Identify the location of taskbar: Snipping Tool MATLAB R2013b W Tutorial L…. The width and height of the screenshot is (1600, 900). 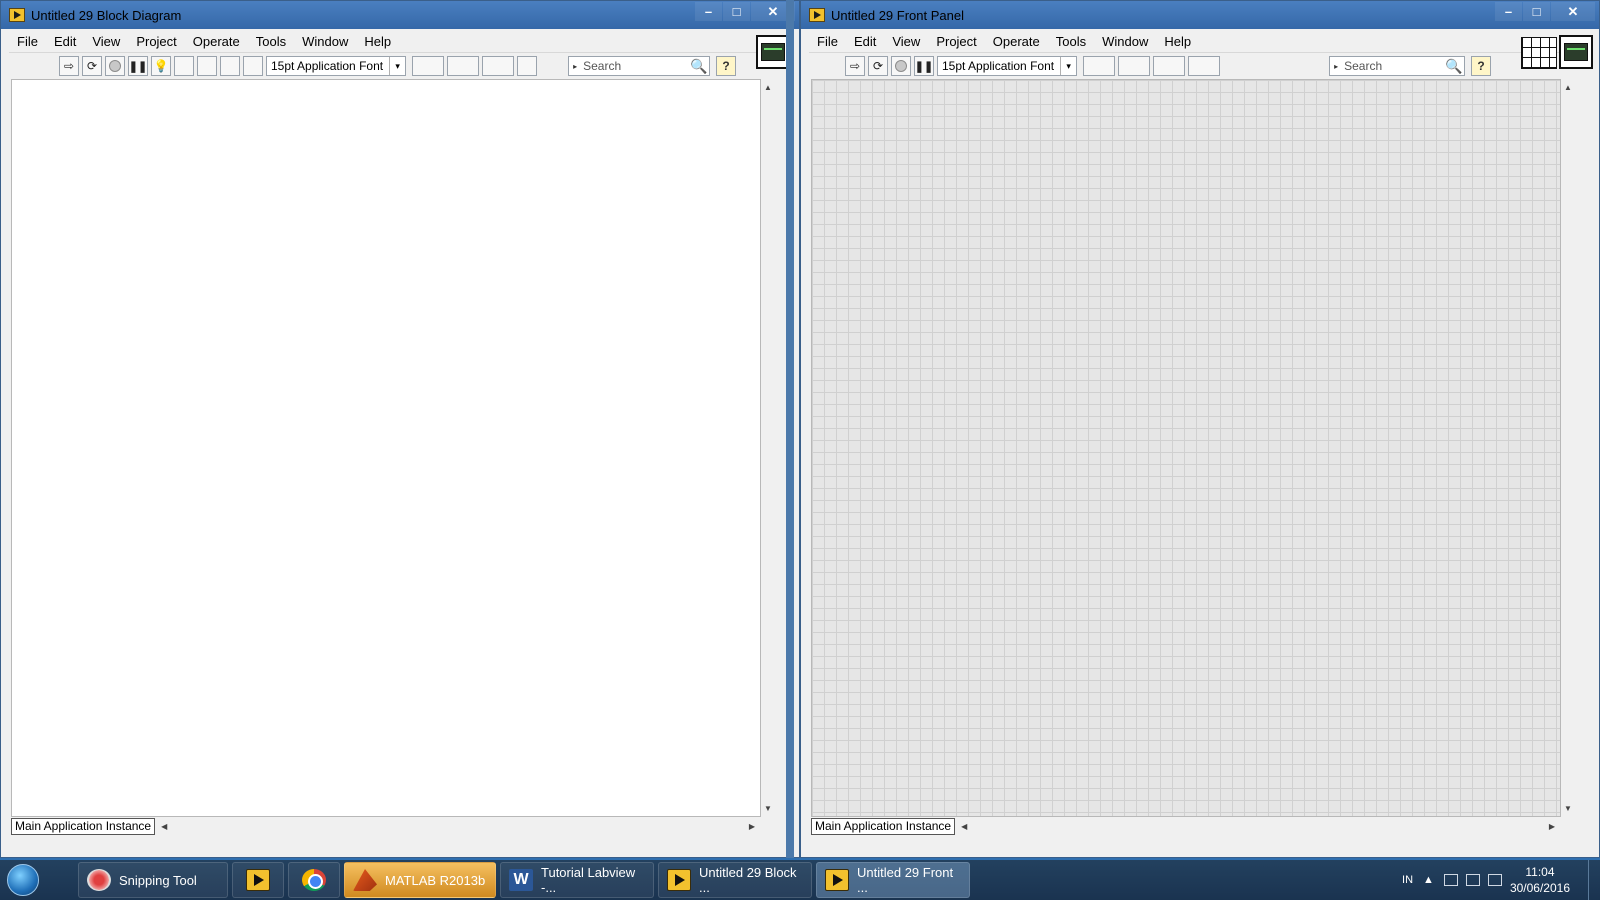
(800, 880).